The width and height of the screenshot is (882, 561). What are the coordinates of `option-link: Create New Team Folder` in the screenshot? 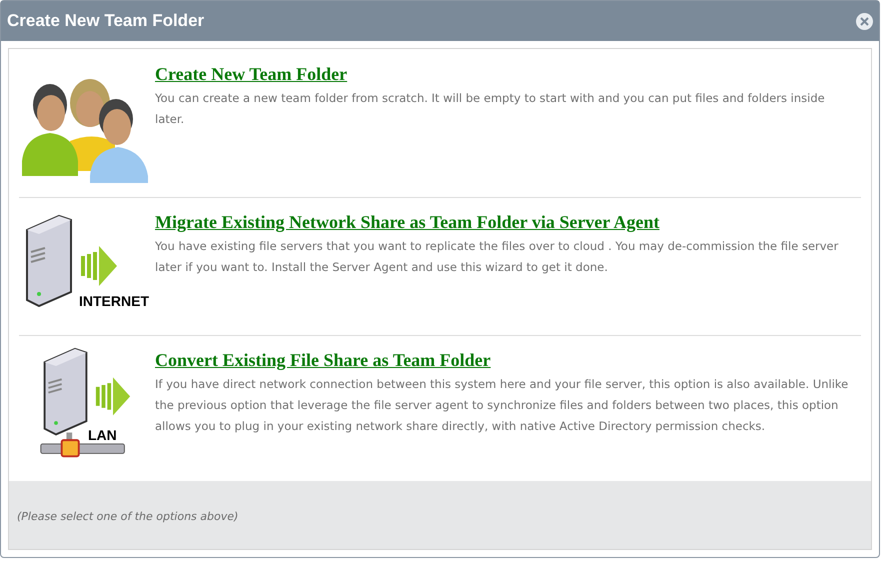 It's located at (251, 74).